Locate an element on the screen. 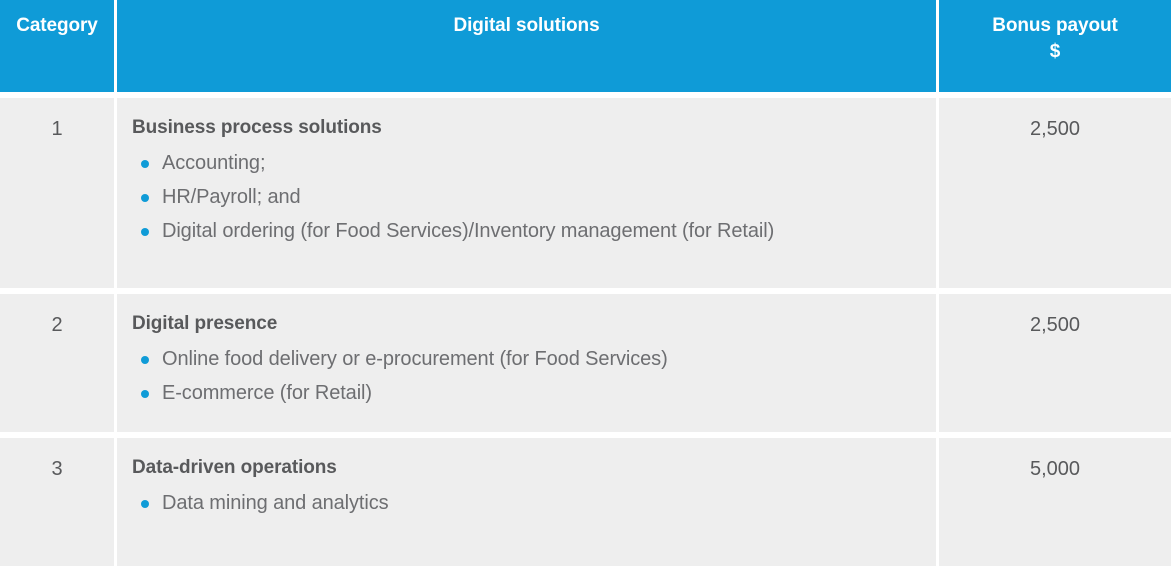 The image size is (1171, 571). column-header-bonus-payout: Bonus payout $ is located at coordinates (1053, 46).